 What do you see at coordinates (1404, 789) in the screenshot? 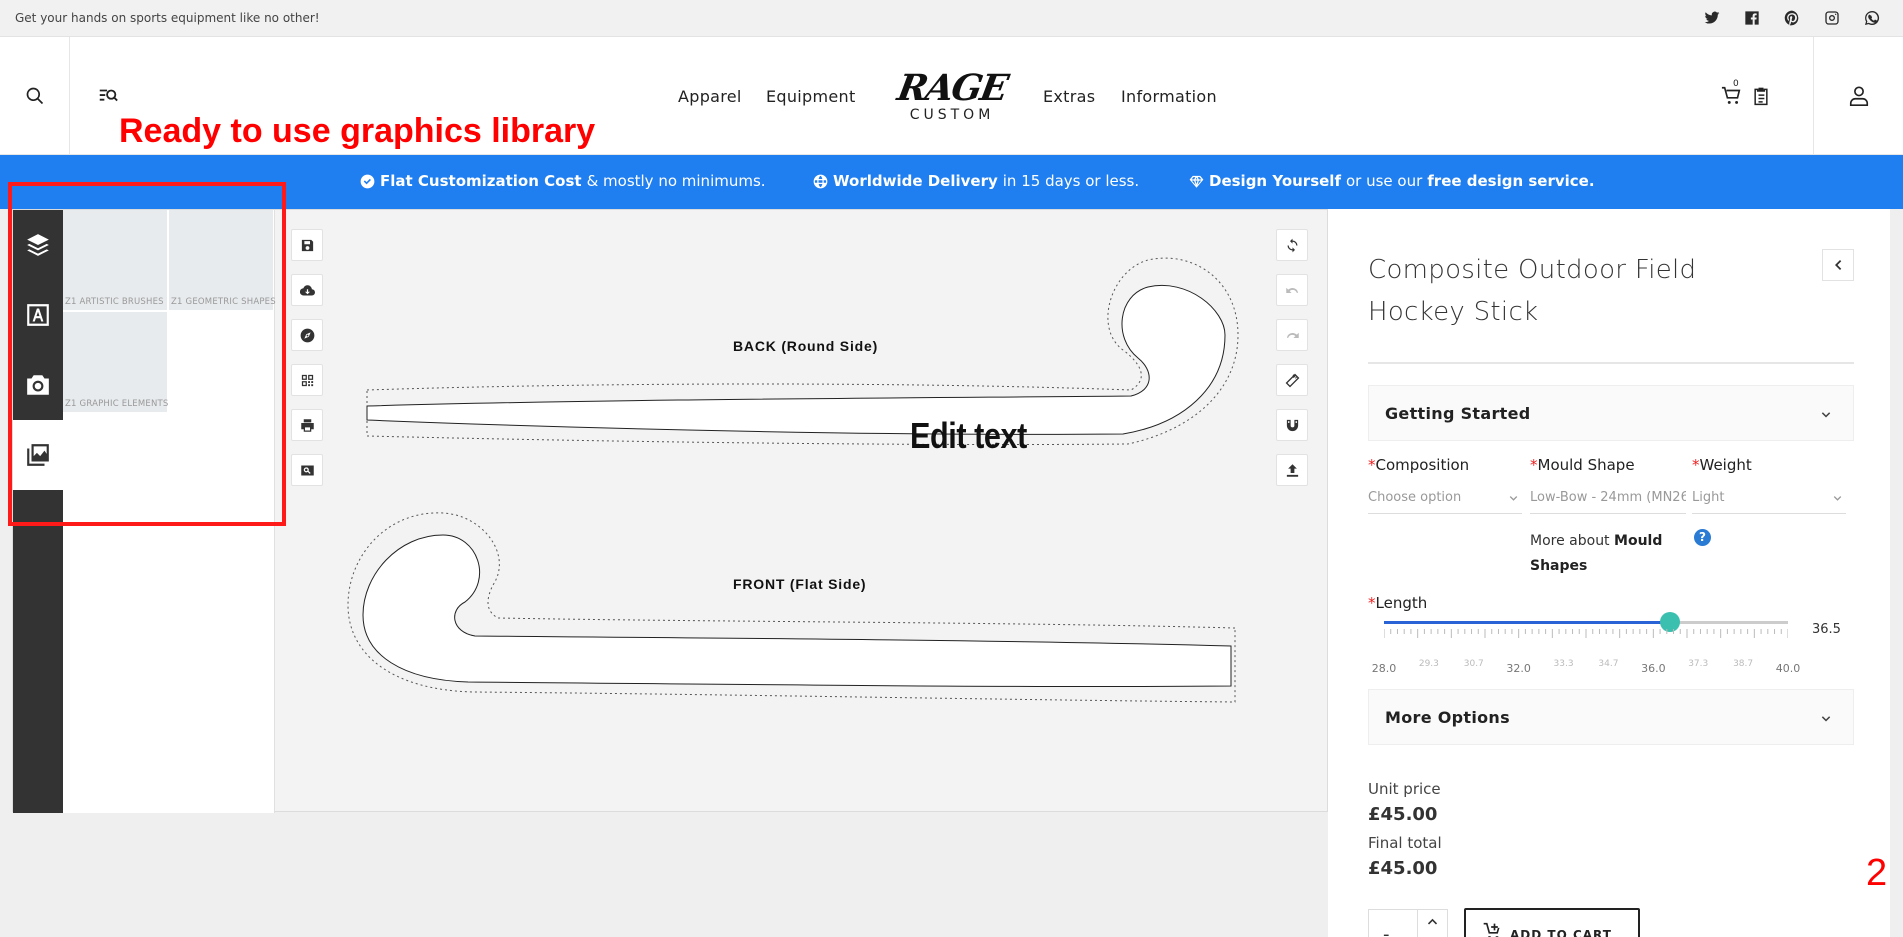
I see `unit-price-label: Unit price` at bounding box center [1404, 789].